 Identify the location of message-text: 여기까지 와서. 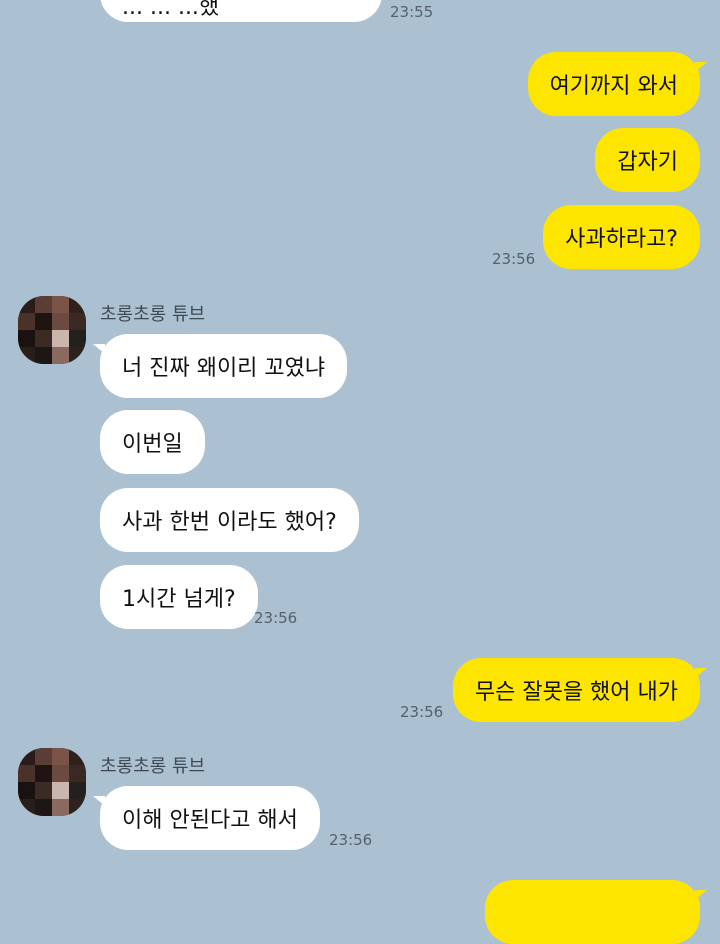
(613, 86).